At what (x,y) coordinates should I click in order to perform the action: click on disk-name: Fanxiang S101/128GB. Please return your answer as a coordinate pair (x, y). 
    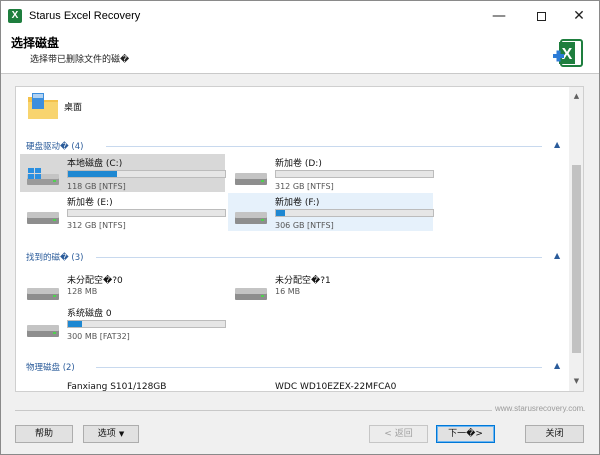
    Looking at the image, I should click on (117, 386).